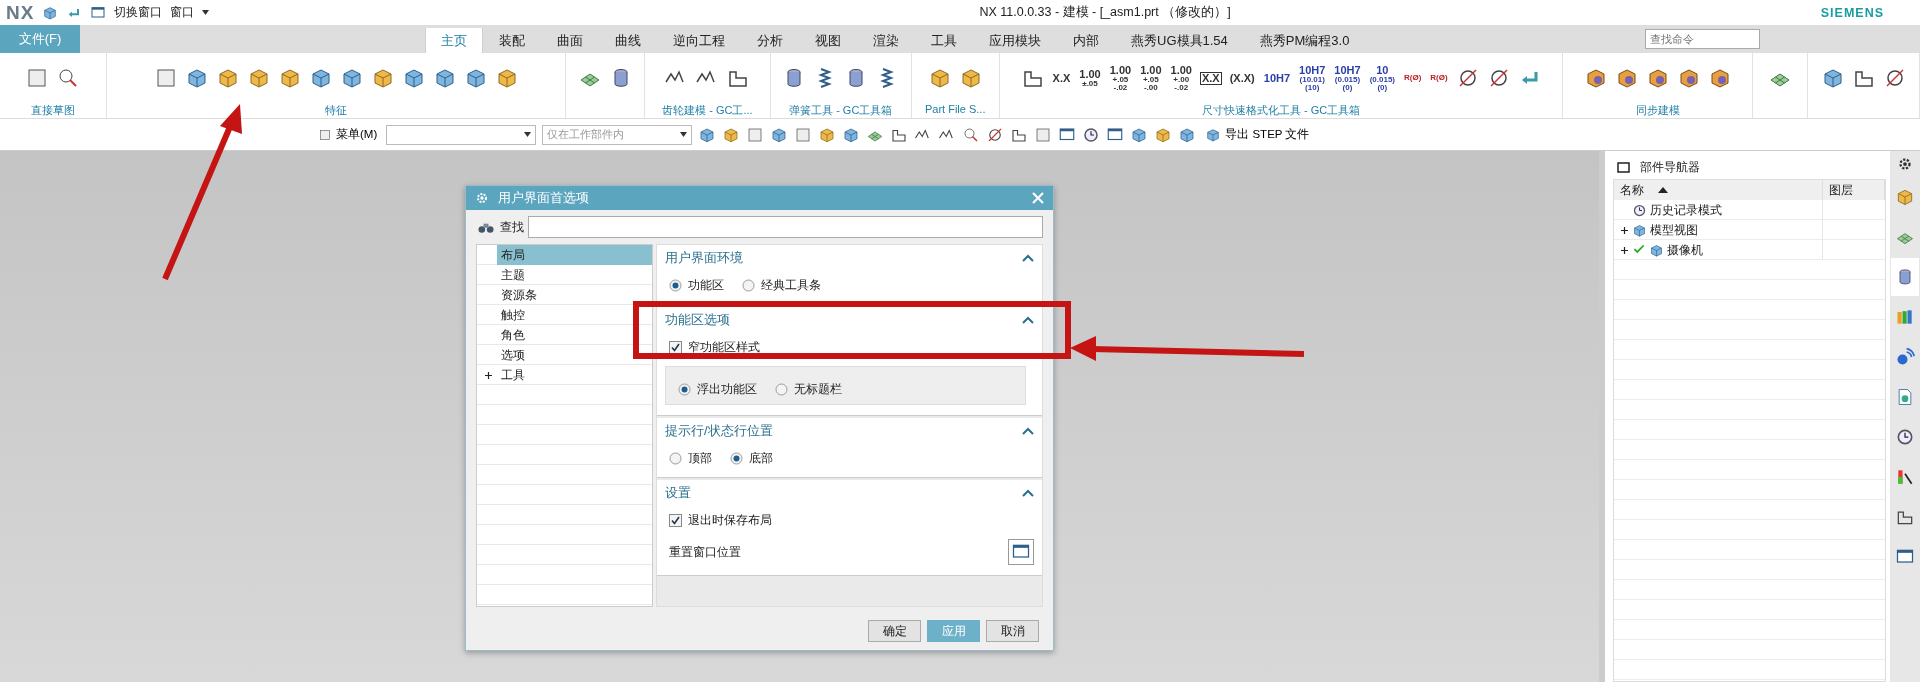  I want to click on dialog-button: 确定, so click(894, 631).